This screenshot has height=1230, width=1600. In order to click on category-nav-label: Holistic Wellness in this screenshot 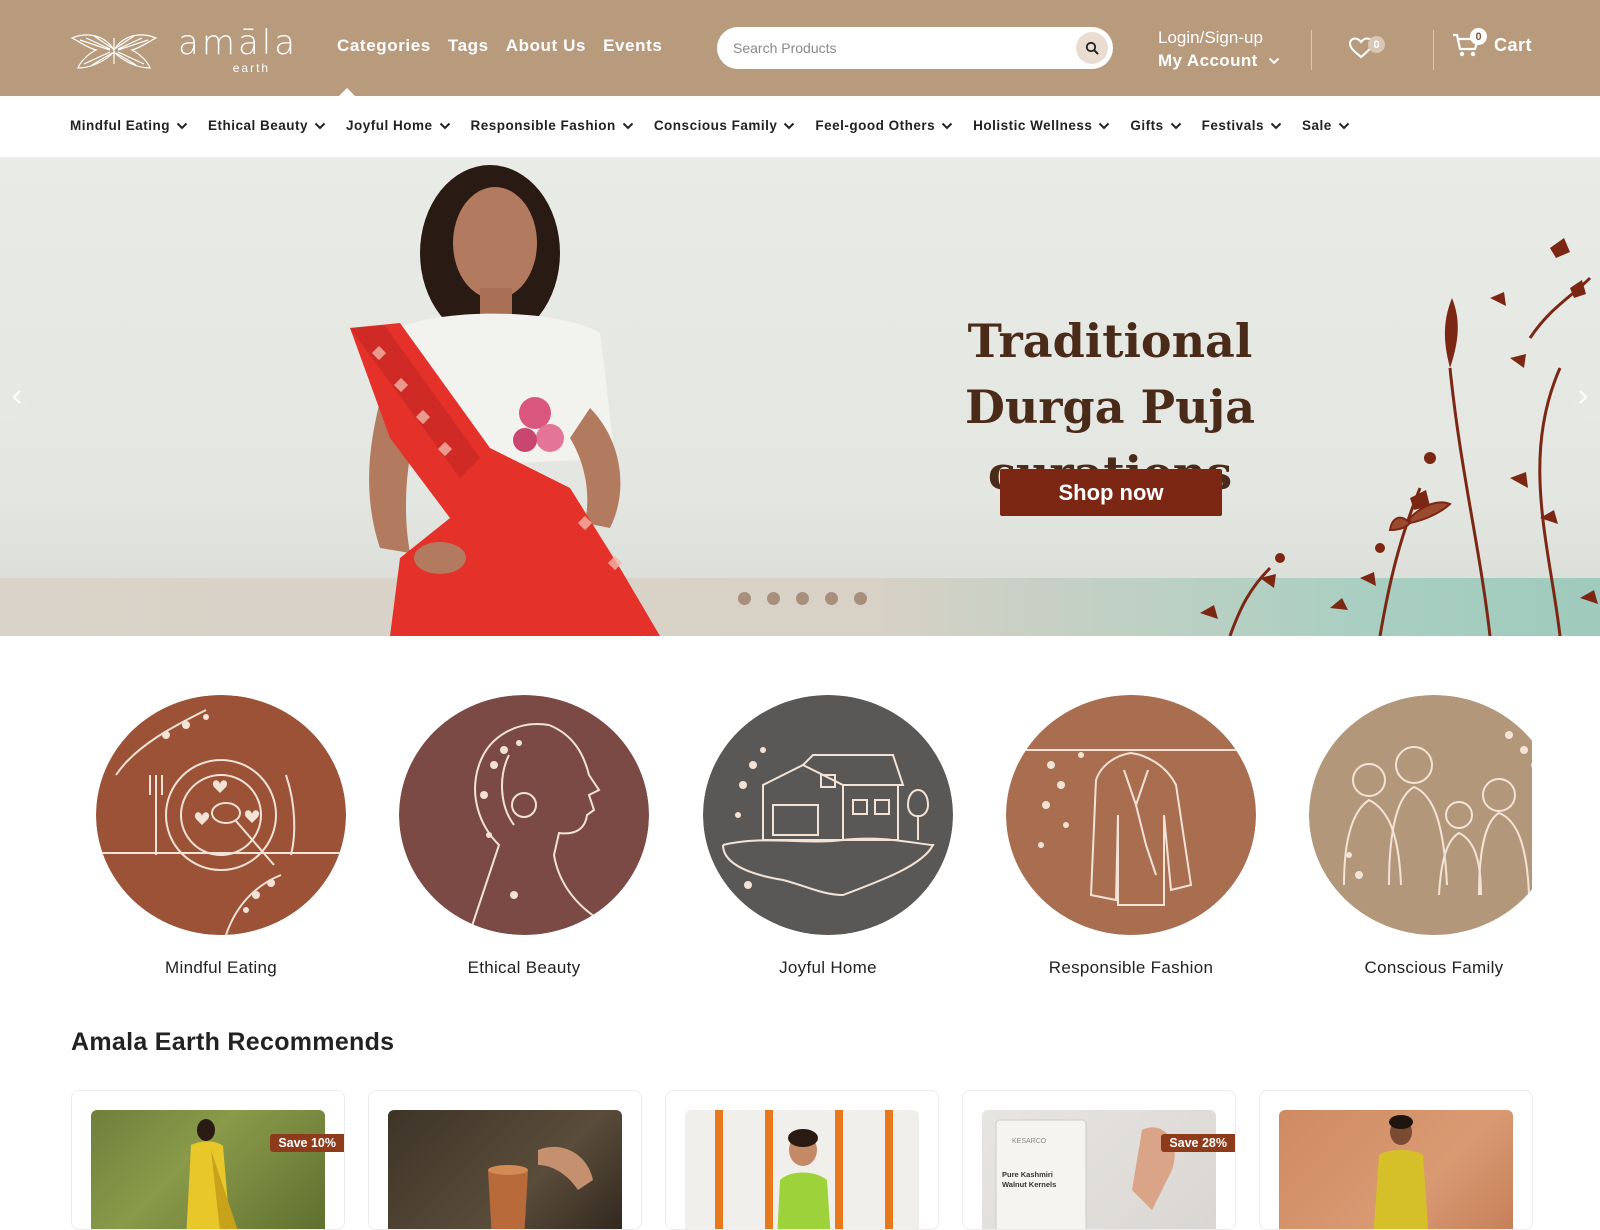, I will do `click(1033, 125)`.